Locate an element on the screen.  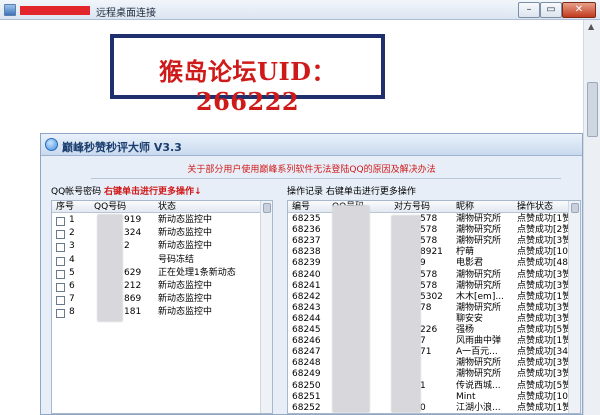
row-qq: 324 is located at coordinates (133, 233).